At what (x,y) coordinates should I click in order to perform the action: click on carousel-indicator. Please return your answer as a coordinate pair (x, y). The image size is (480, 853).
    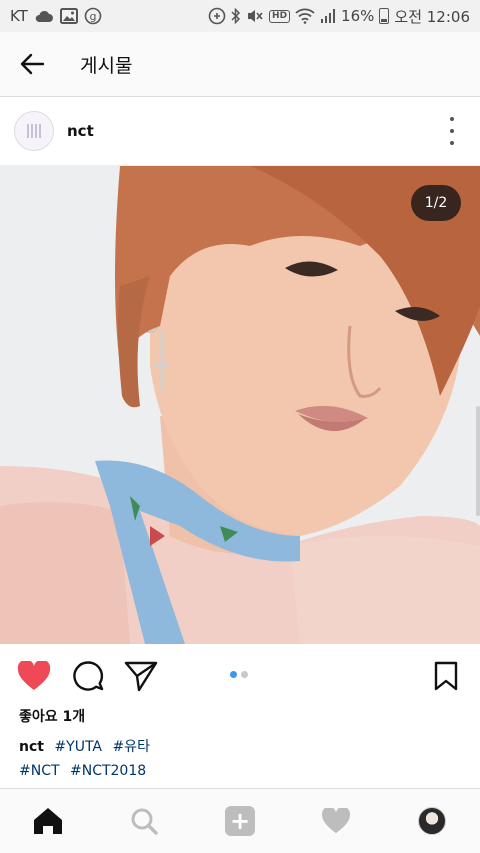
    Looking at the image, I should click on (239, 674).